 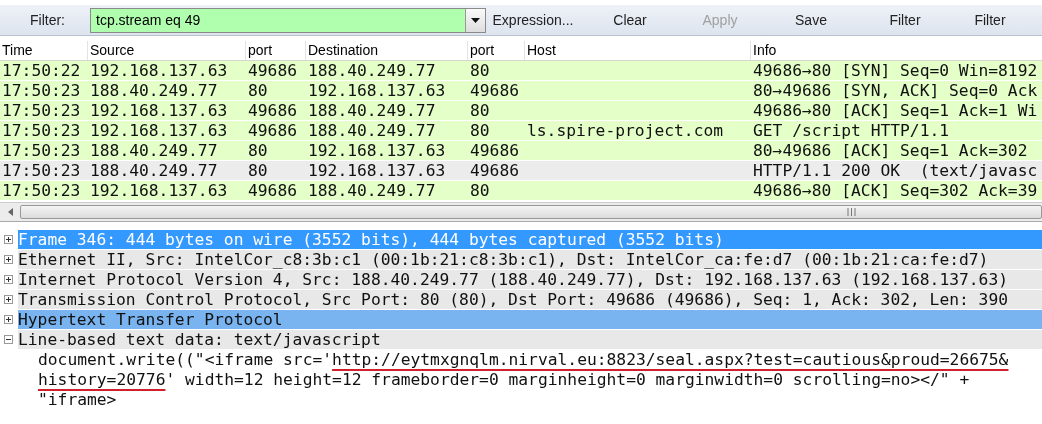 I want to click on table-cell-text: 80→49686 [ACK] Seq=1 Ack=302, so click(x=890, y=150).